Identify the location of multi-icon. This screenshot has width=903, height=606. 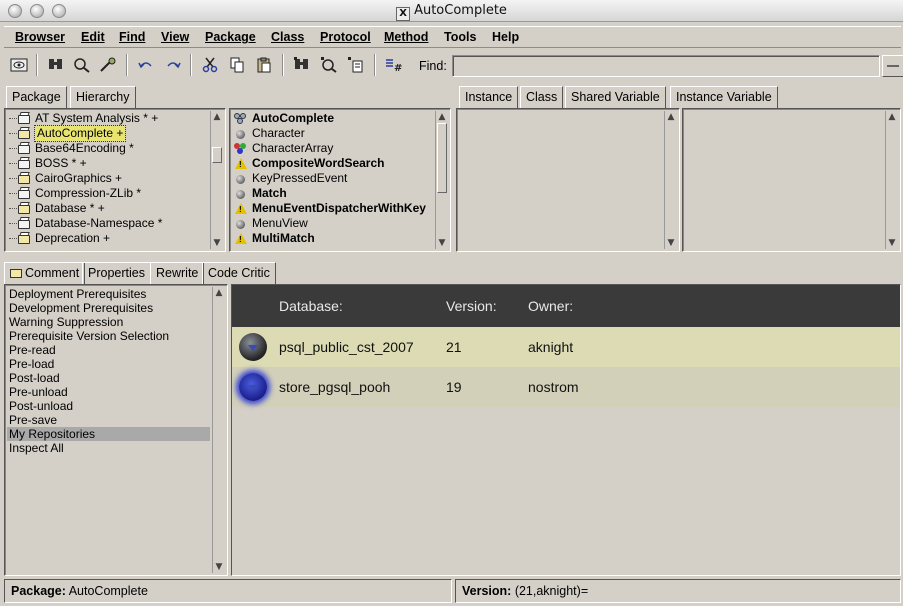
(240, 149).